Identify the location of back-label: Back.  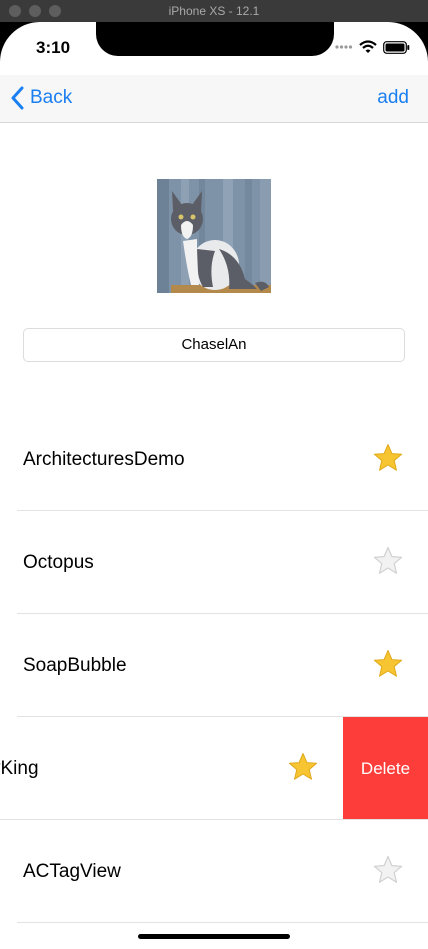
(51, 97).